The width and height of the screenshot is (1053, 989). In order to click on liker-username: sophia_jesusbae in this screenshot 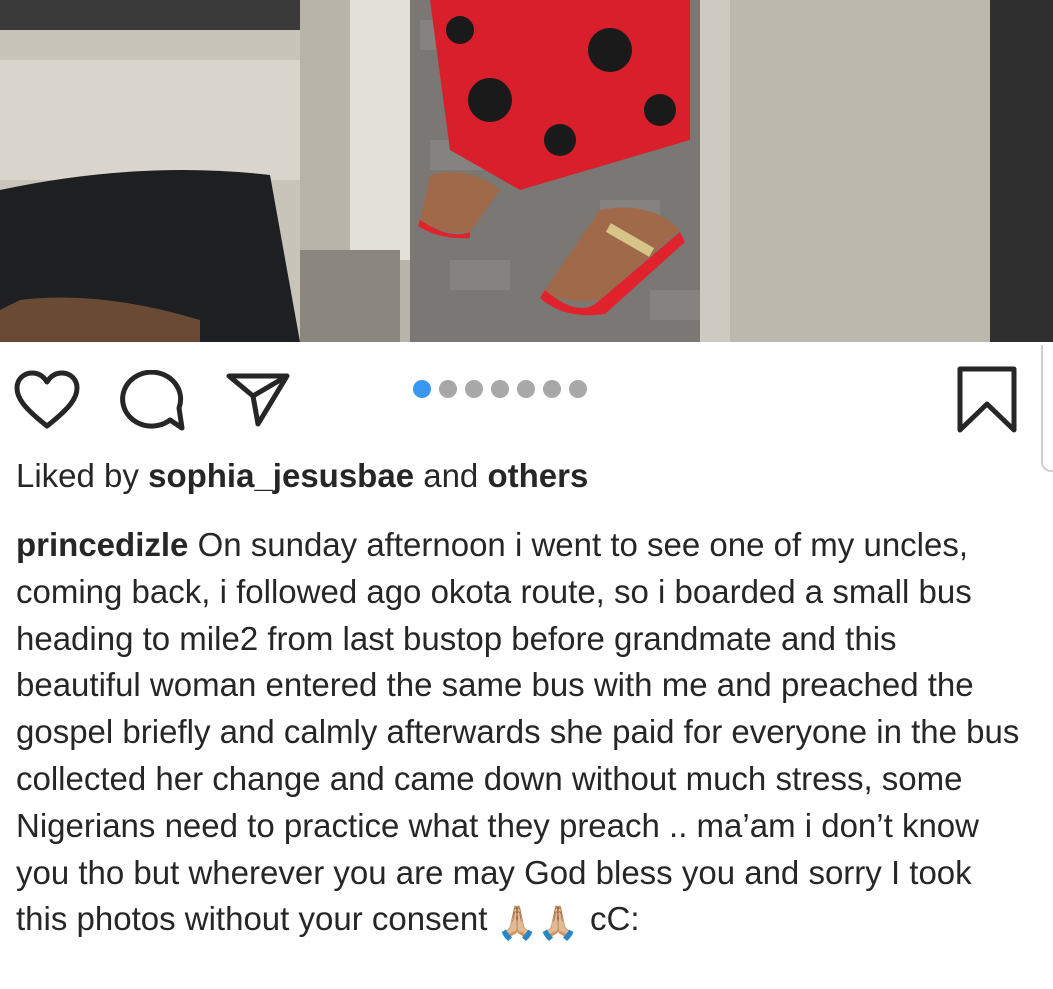, I will do `click(281, 475)`.